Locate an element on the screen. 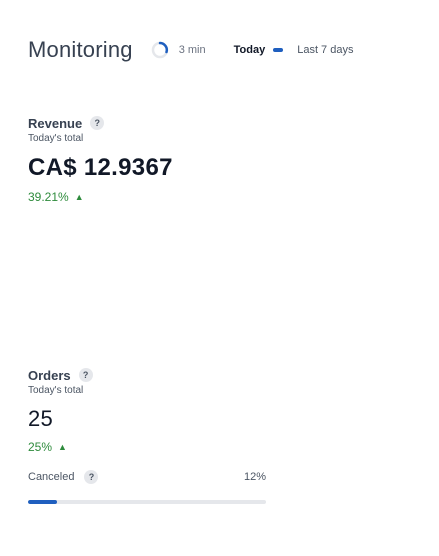 This screenshot has width=439, height=556. revenue-help-icon: ? is located at coordinates (97, 123).